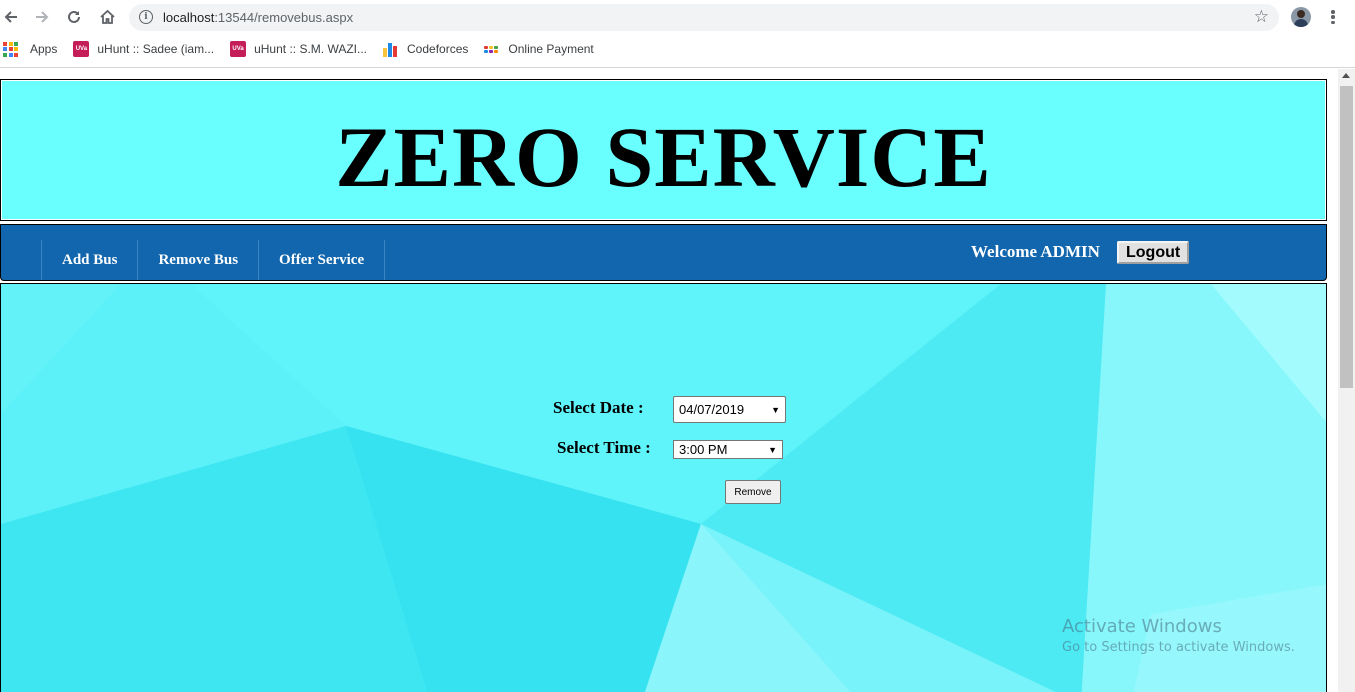 The image size is (1355, 692). I want to click on bookmark-codeforces: Codeforces, so click(425, 49).